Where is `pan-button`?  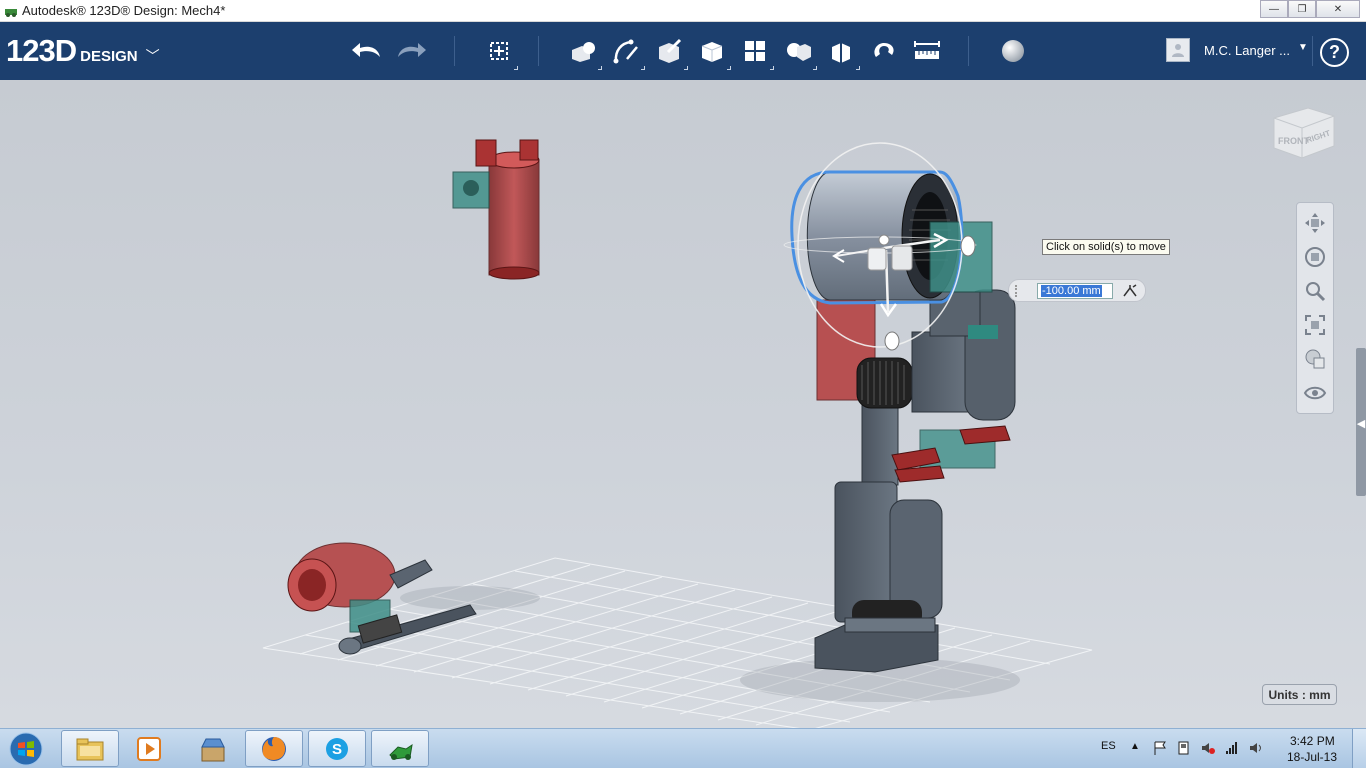 pan-button is located at coordinates (1315, 223).